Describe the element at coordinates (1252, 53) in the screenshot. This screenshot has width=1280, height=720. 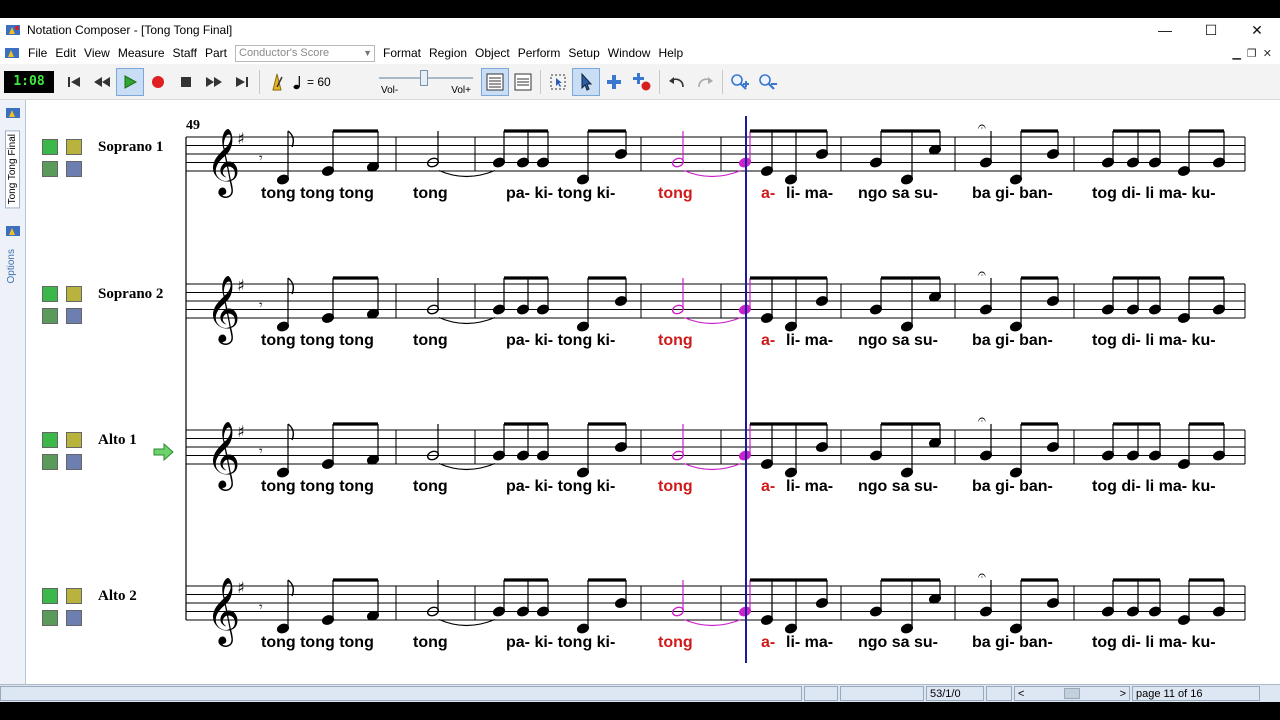
I see `mdi-restore-icon: ❐` at that location.